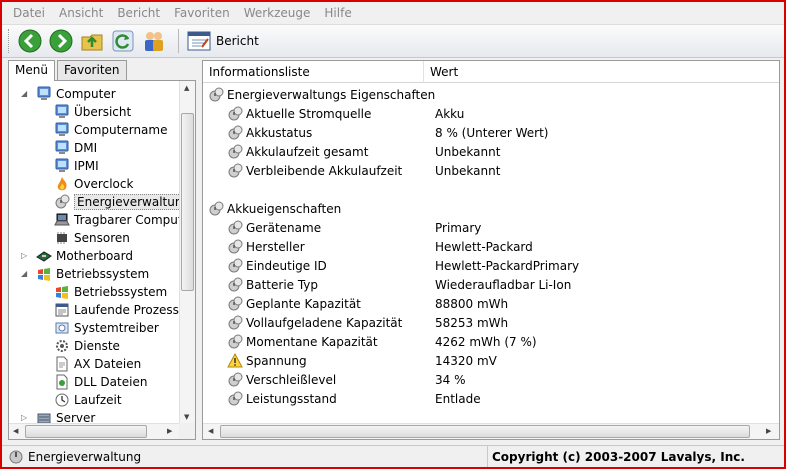  Describe the element at coordinates (97, 364) in the screenshot. I see `tree-item: AX Dateien` at that location.